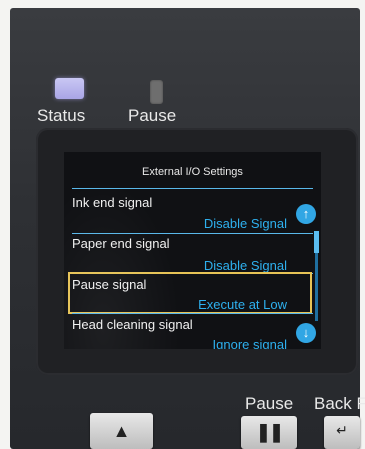 This screenshot has width=365, height=449. What do you see at coordinates (192, 188) in the screenshot?
I see `title-separator` at bounding box center [192, 188].